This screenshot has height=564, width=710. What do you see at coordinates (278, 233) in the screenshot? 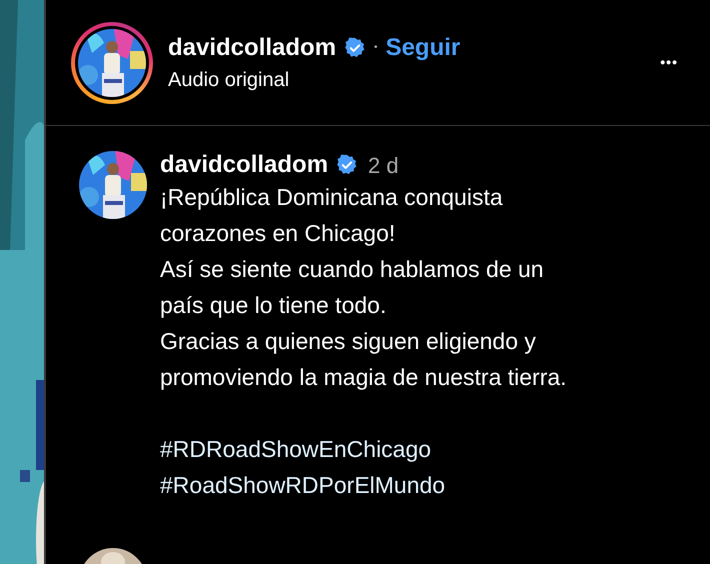
I see `caption-line: corazones en Chicago!` at bounding box center [278, 233].